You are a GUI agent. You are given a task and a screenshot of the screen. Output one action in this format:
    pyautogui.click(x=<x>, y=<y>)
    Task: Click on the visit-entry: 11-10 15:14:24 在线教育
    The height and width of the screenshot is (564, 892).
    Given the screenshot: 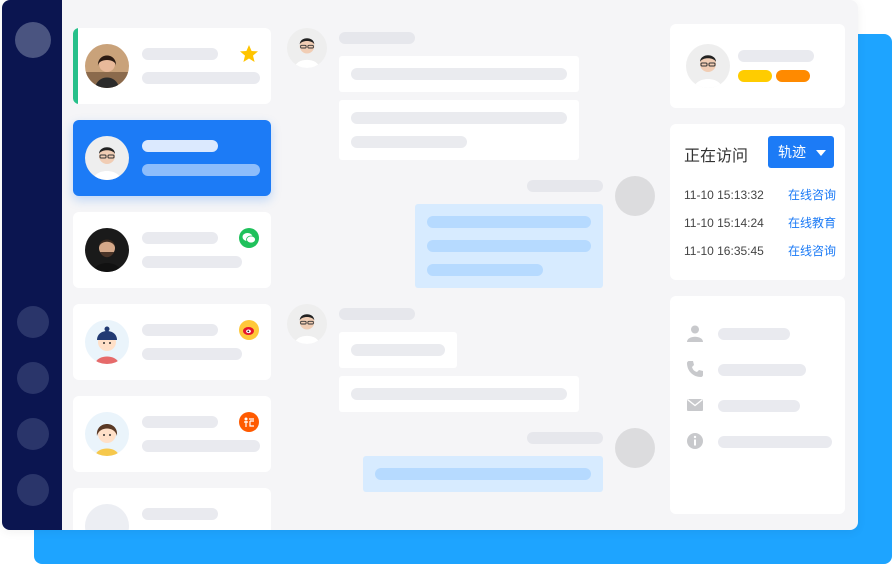 What is the action you would take?
    pyautogui.click(x=760, y=222)
    